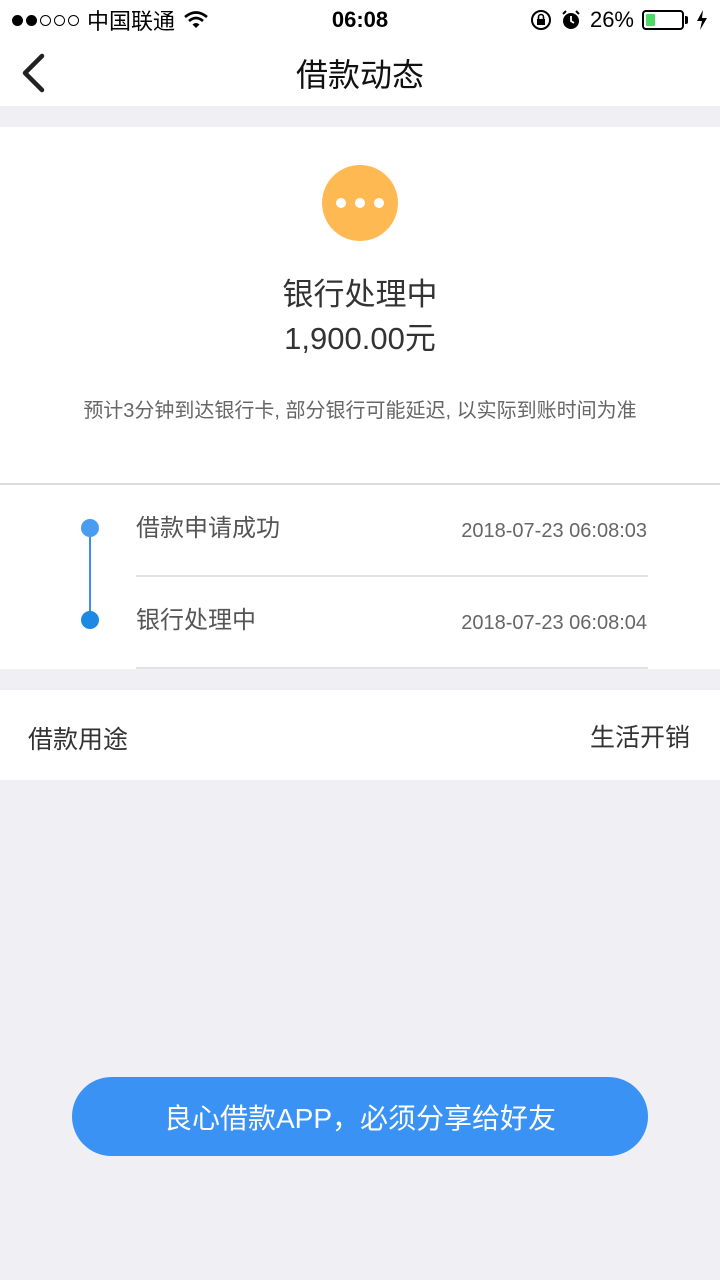 The width and height of the screenshot is (720, 1280). What do you see at coordinates (554, 623) in the screenshot?
I see `timeline-time: 2018-07-23 06:08:04` at bounding box center [554, 623].